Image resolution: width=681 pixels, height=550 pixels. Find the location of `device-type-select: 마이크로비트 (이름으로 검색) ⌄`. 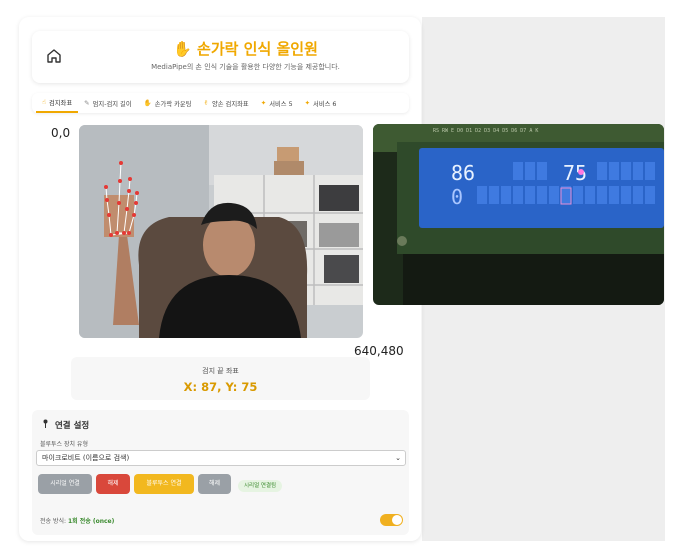

device-type-select: 마이크로비트 (이름으로 검색) ⌄ is located at coordinates (221, 458).